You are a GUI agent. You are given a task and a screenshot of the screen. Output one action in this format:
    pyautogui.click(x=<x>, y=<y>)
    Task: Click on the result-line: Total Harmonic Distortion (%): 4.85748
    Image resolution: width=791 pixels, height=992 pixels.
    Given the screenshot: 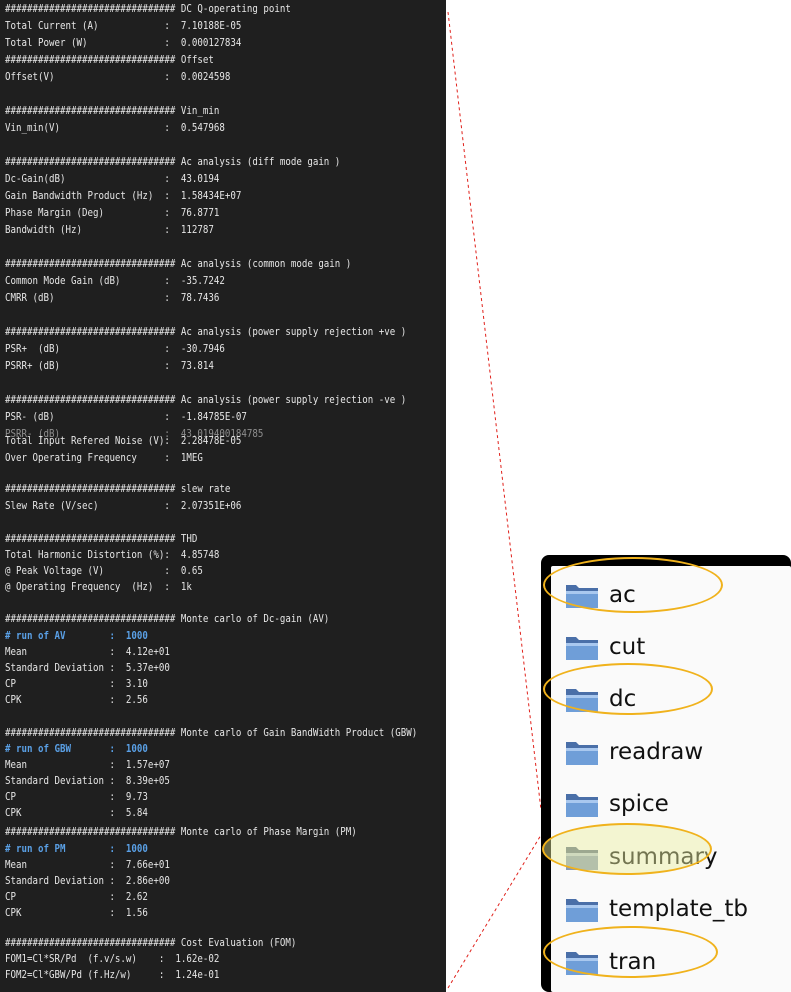 What is the action you would take?
    pyautogui.click(x=112, y=554)
    